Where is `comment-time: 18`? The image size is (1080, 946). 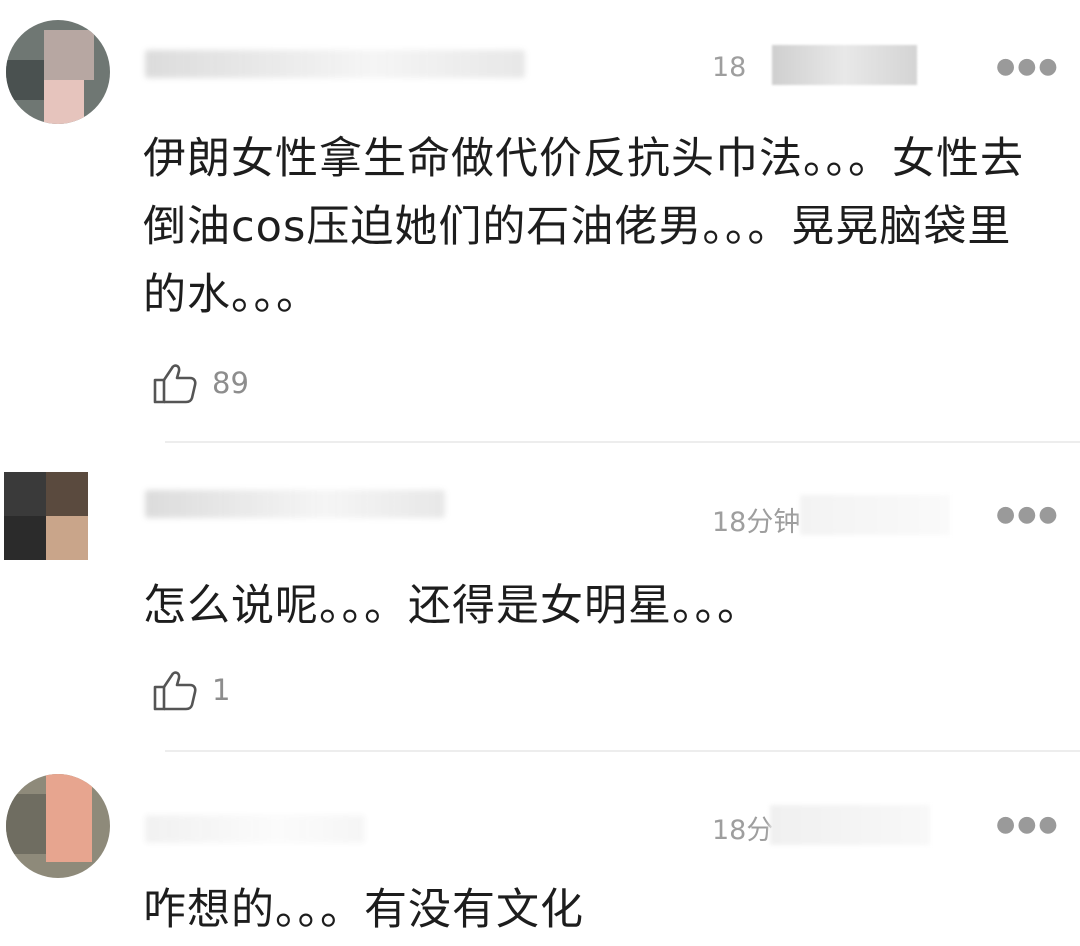 comment-time: 18 is located at coordinates (729, 67).